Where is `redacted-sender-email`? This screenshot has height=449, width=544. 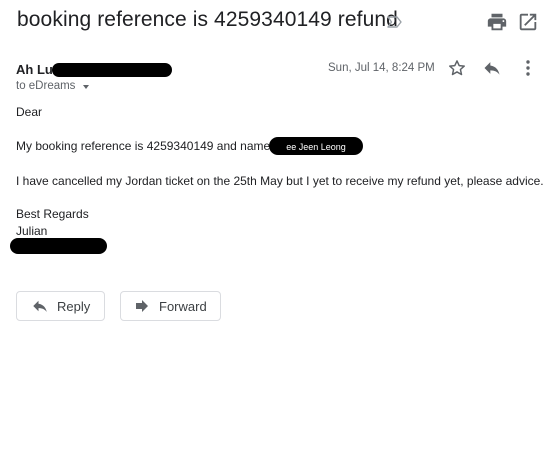
redacted-sender-email is located at coordinates (112, 70).